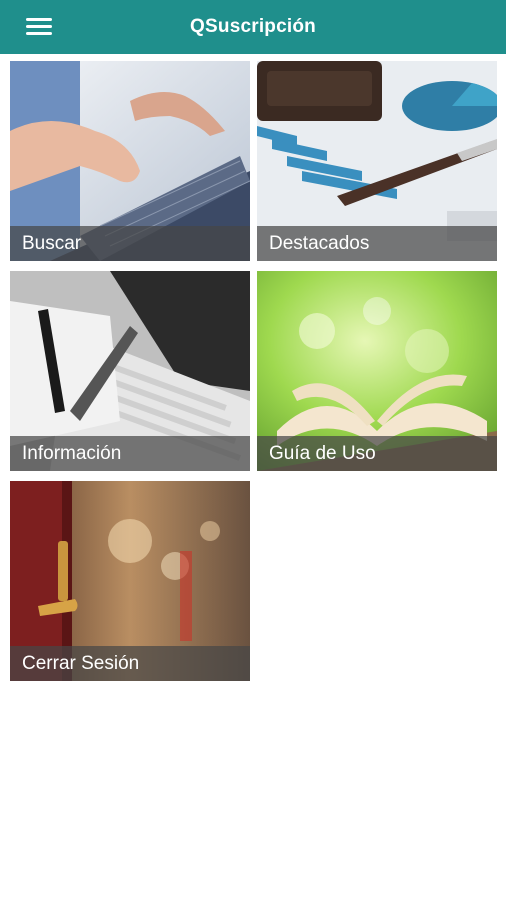  I want to click on app-bar: QSuscripción, so click(253, 27).